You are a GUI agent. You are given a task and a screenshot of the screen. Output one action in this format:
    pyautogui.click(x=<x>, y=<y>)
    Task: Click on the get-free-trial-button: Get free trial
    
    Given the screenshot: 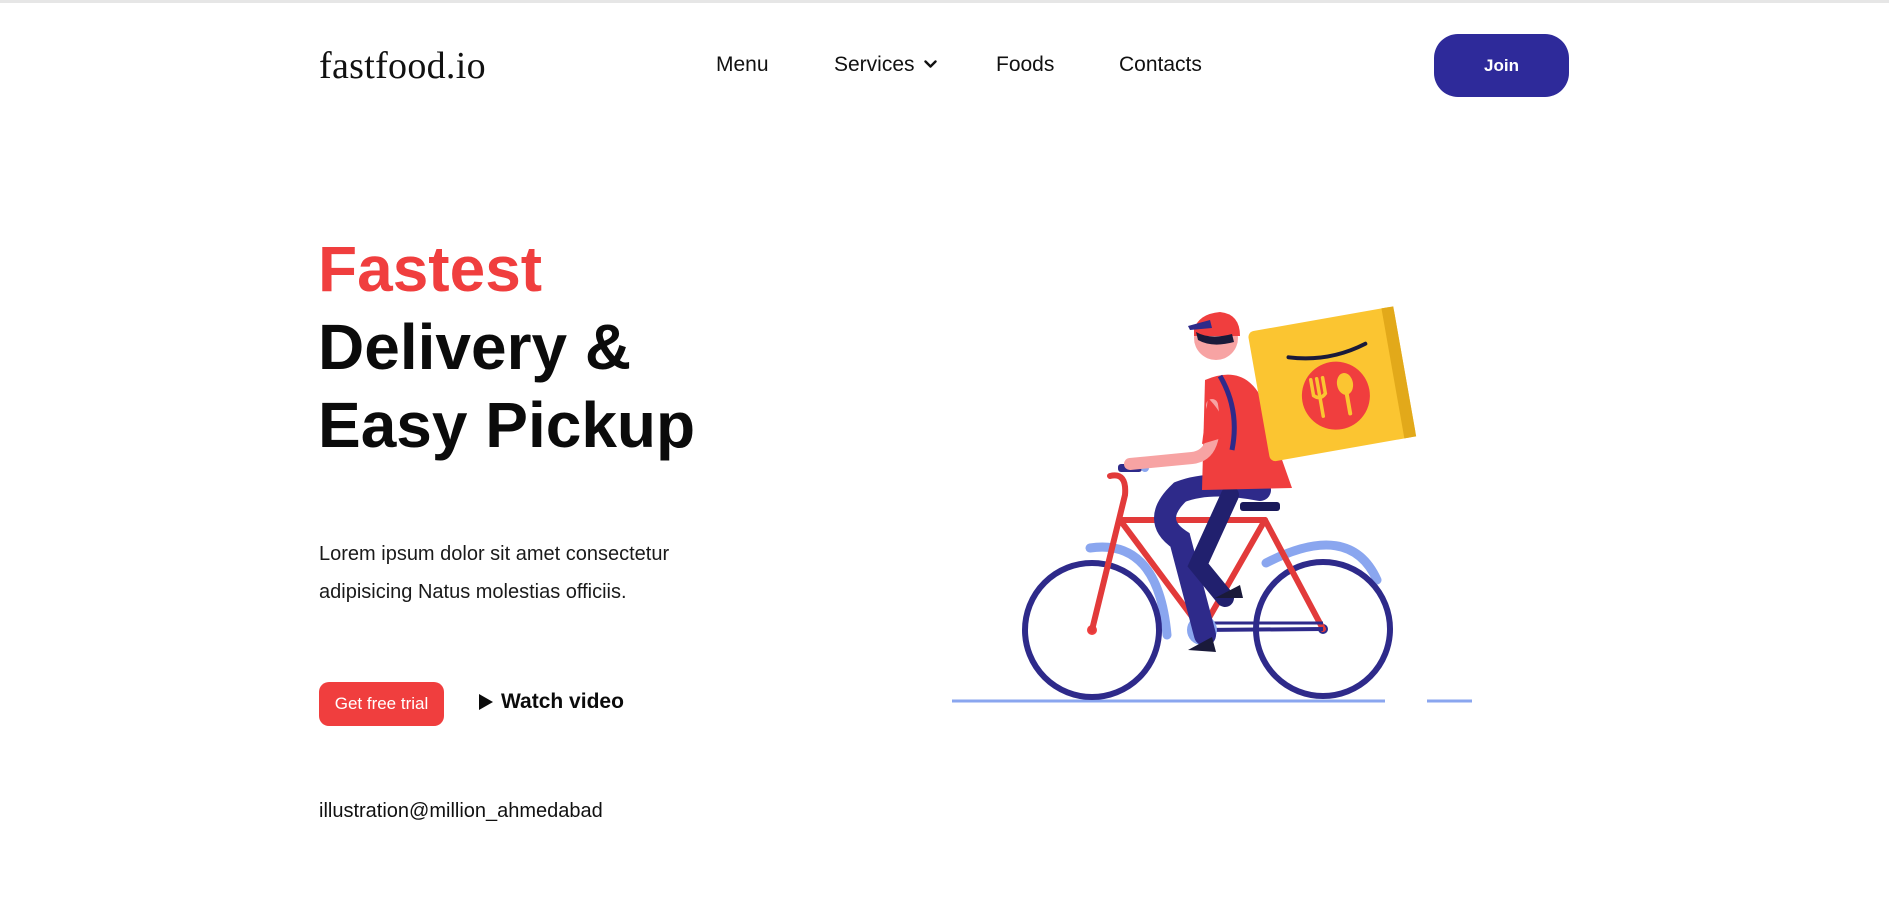 What is the action you would take?
    pyautogui.click(x=381, y=704)
    